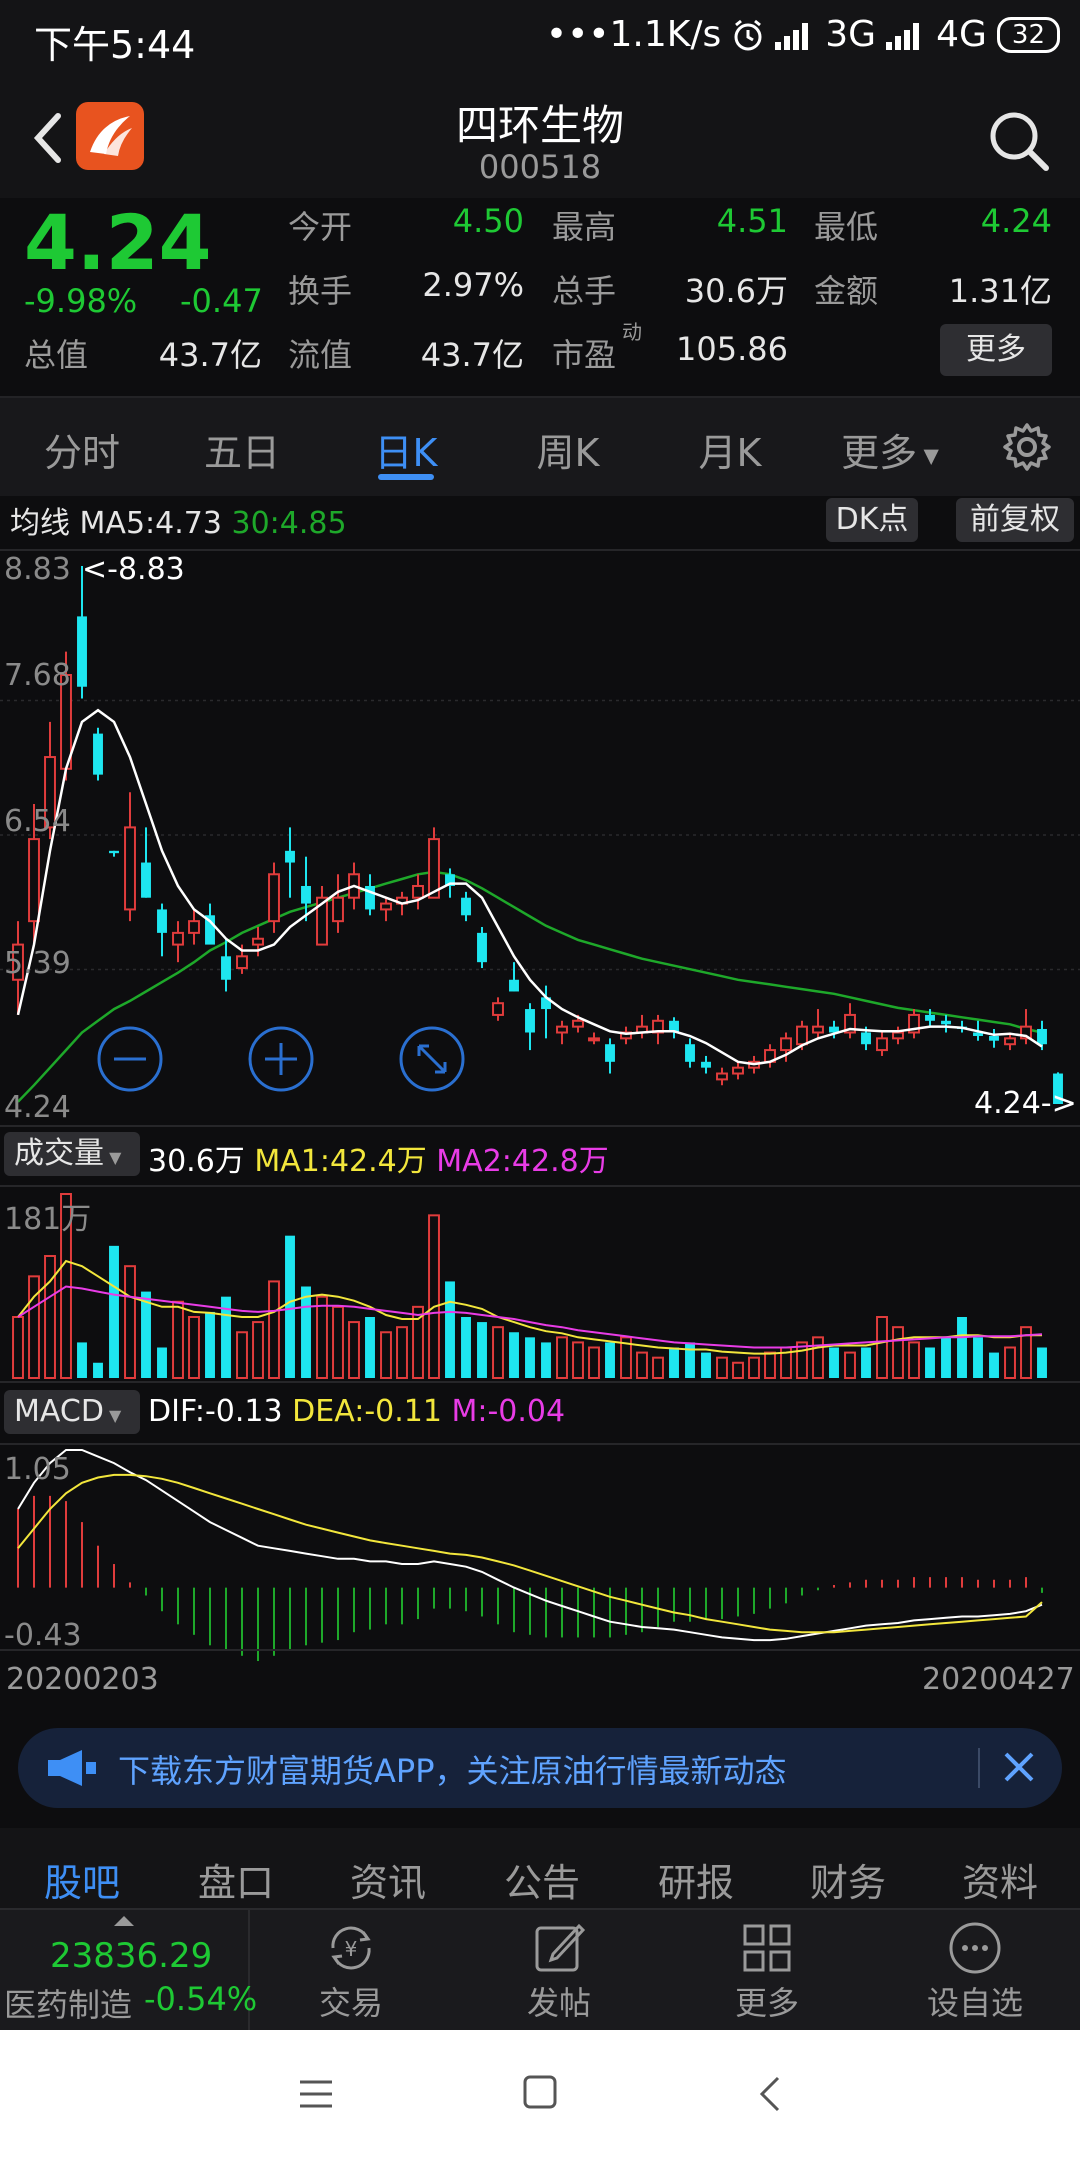 The image size is (1080, 2160). What do you see at coordinates (236, 1879) in the screenshot?
I see `tab-order-book: 盘口` at bounding box center [236, 1879].